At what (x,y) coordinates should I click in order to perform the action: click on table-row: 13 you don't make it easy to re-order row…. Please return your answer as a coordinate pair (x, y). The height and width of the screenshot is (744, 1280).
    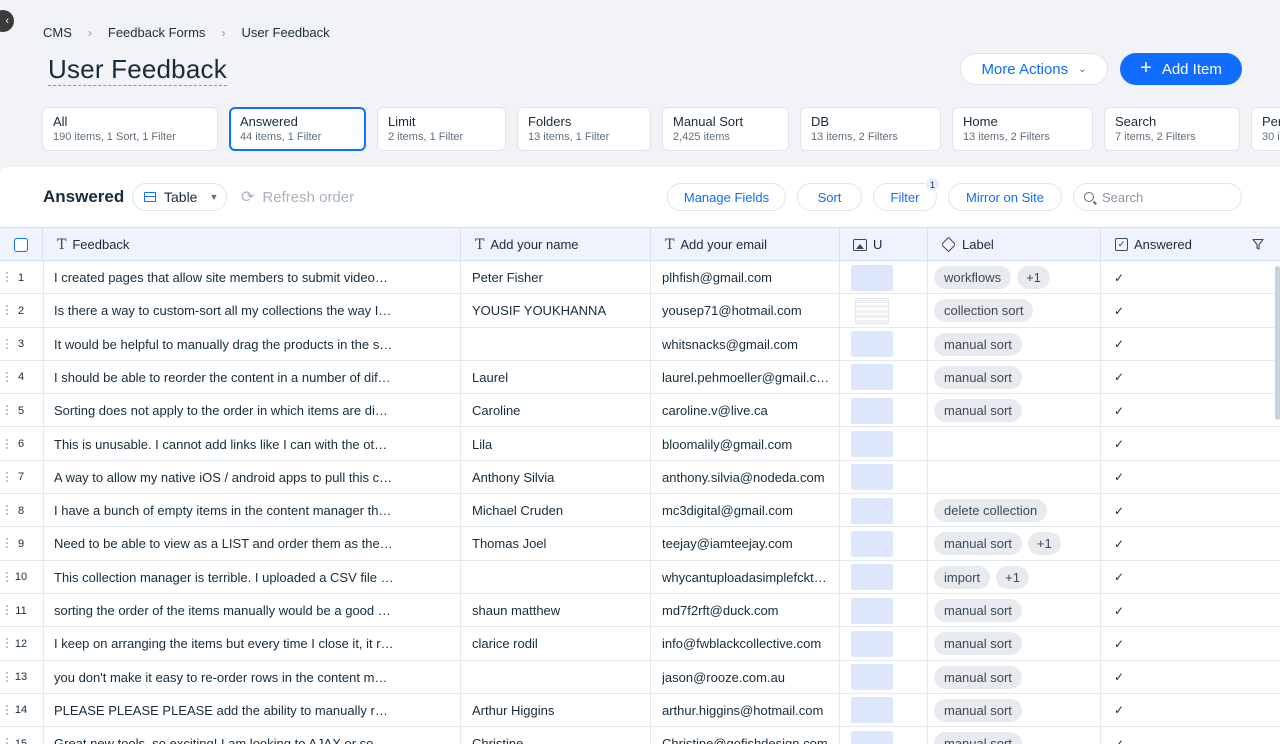
    Looking at the image, I should click on (640, 677).